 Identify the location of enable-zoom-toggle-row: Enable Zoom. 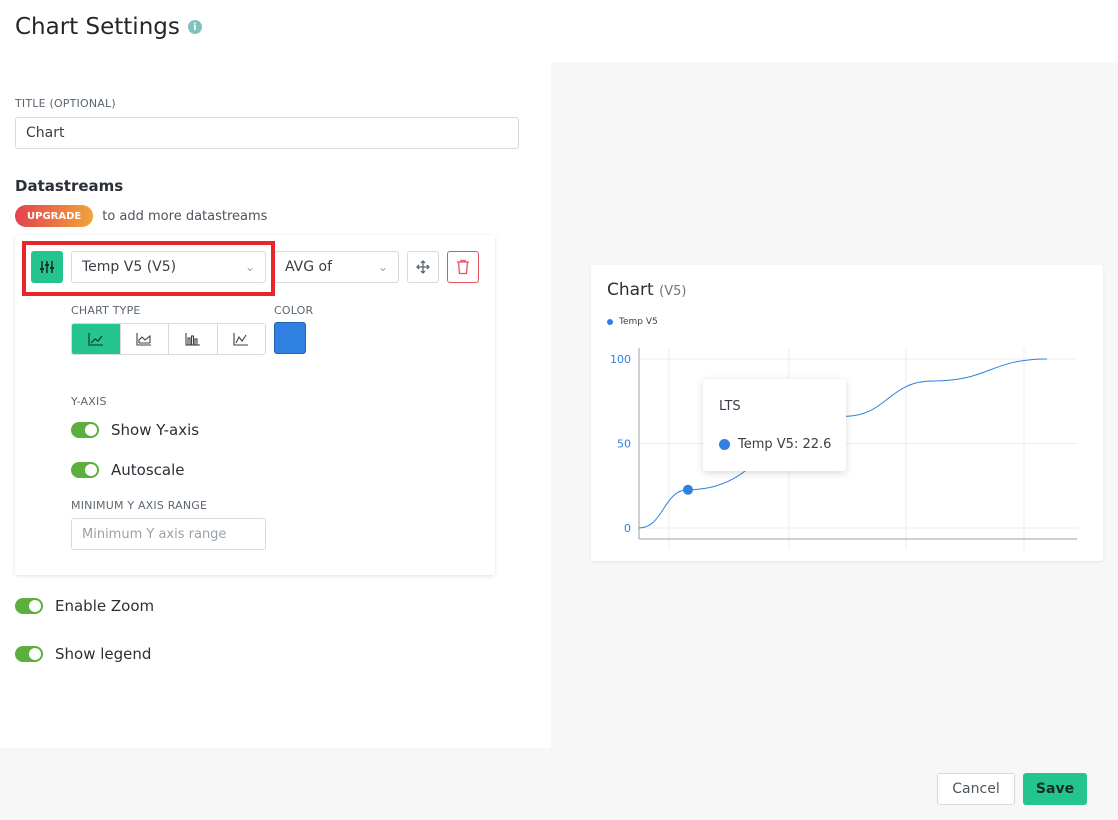
(84, 606).